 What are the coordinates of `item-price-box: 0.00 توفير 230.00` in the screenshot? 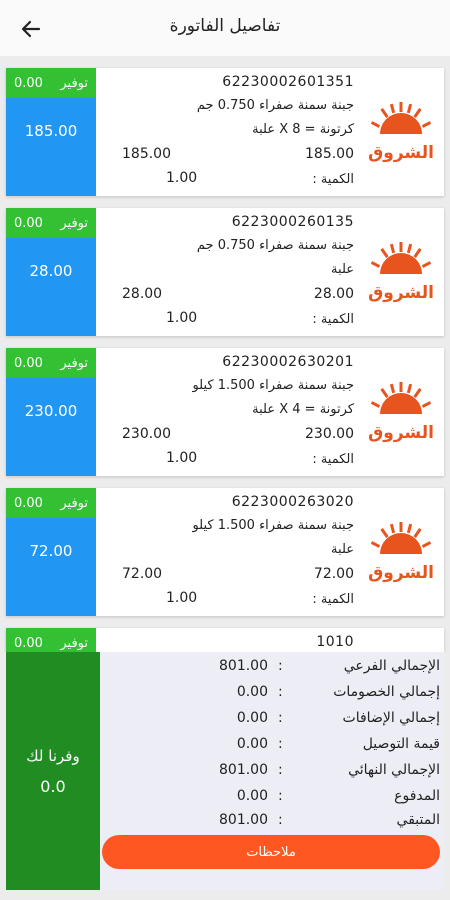 It's located at (51, 412).